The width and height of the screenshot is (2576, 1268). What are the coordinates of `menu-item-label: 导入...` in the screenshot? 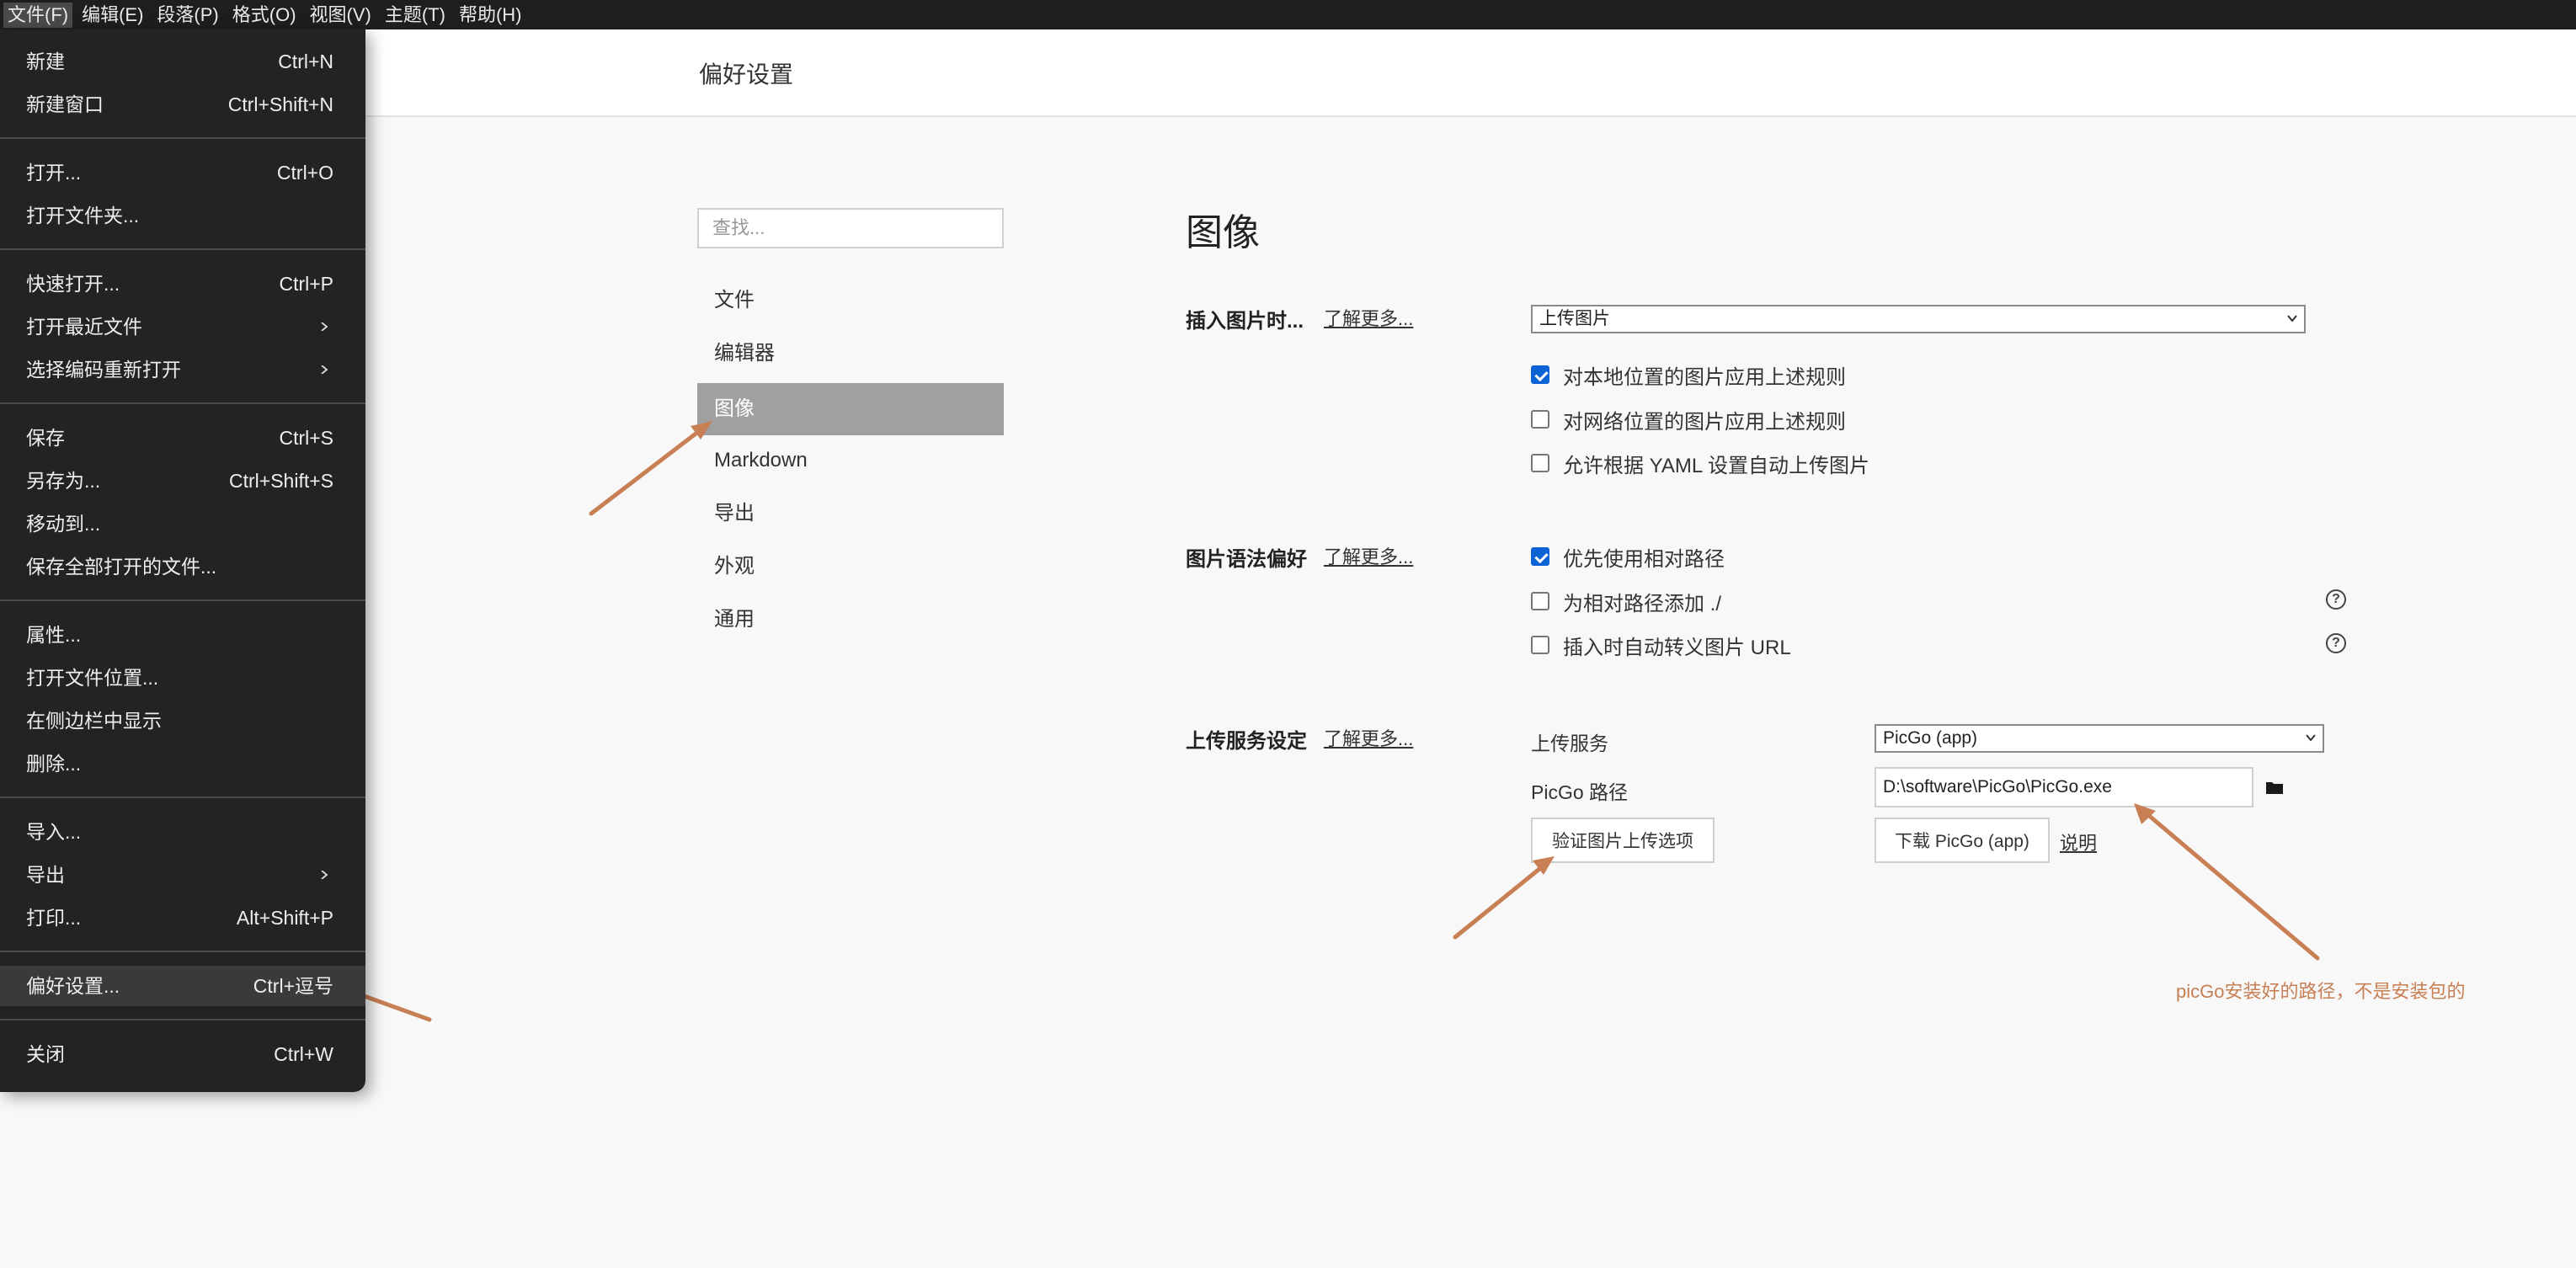 It's located at (54, 832).